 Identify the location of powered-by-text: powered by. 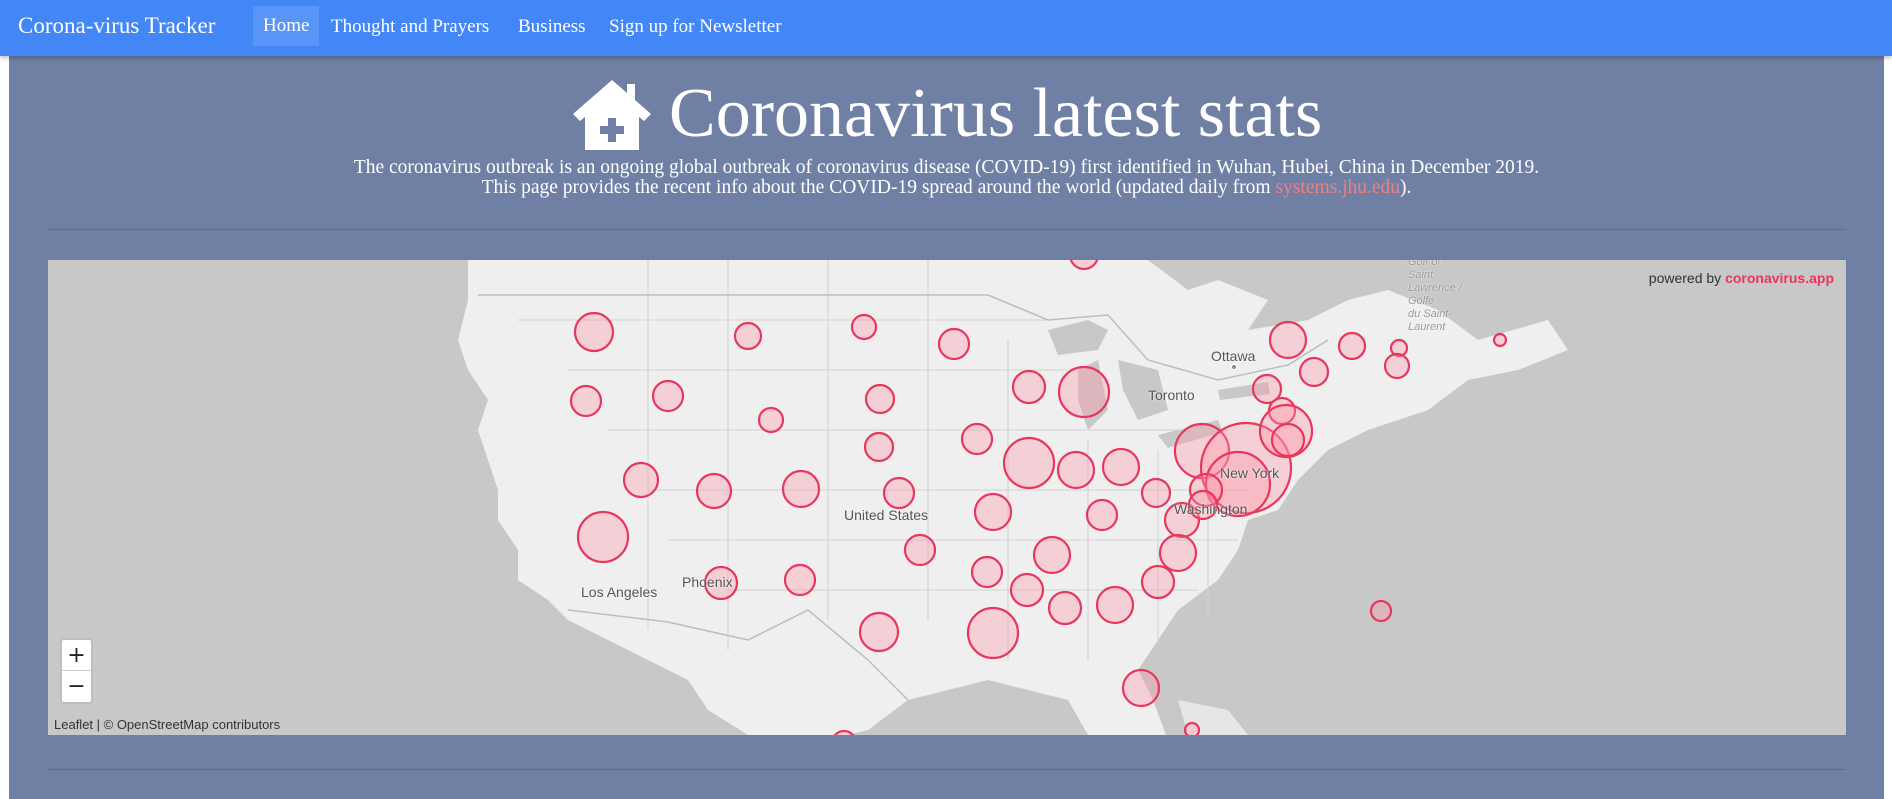
(1687, 278).